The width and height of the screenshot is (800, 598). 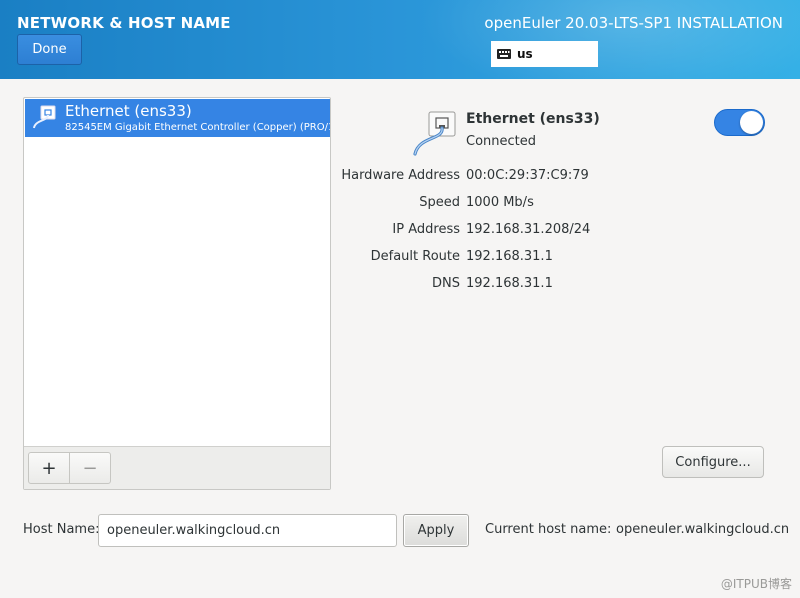 What do you see at coordinates (415, 256) in the screenshot?
I see `default-route-label: Default Route` at bounding box center [415, 256].